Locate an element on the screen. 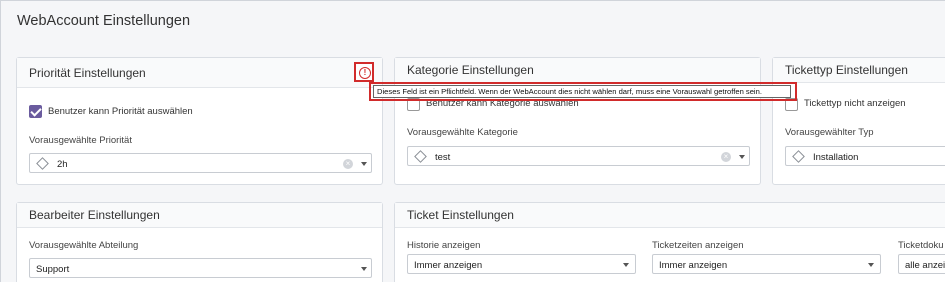 Image resolution: width=945 pixels, height=282 pixels. editor-select-label: Vorausgewählte Abteilung is located at coordinates (84, 245).